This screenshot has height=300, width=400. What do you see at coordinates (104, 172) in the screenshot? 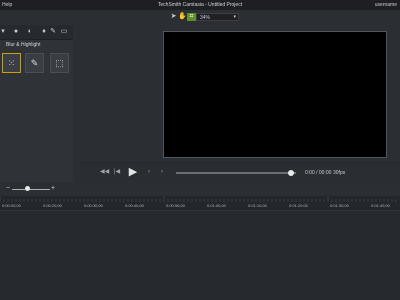
I see `step-back-icon: ◀◀` at bounding box center [104, 172].